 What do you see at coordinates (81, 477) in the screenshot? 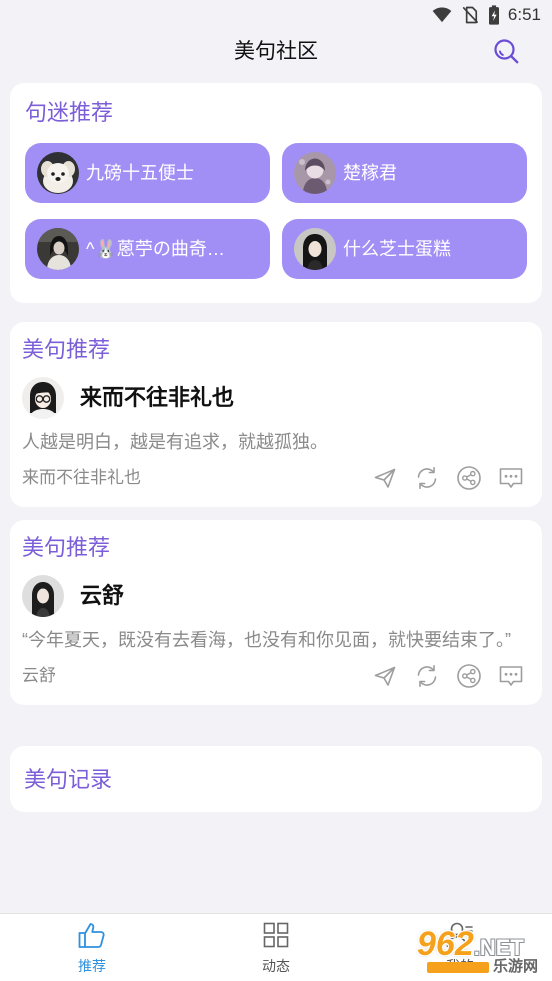
I see `quote-source: 来而不往非礼也` at bounding box center [81, 477].